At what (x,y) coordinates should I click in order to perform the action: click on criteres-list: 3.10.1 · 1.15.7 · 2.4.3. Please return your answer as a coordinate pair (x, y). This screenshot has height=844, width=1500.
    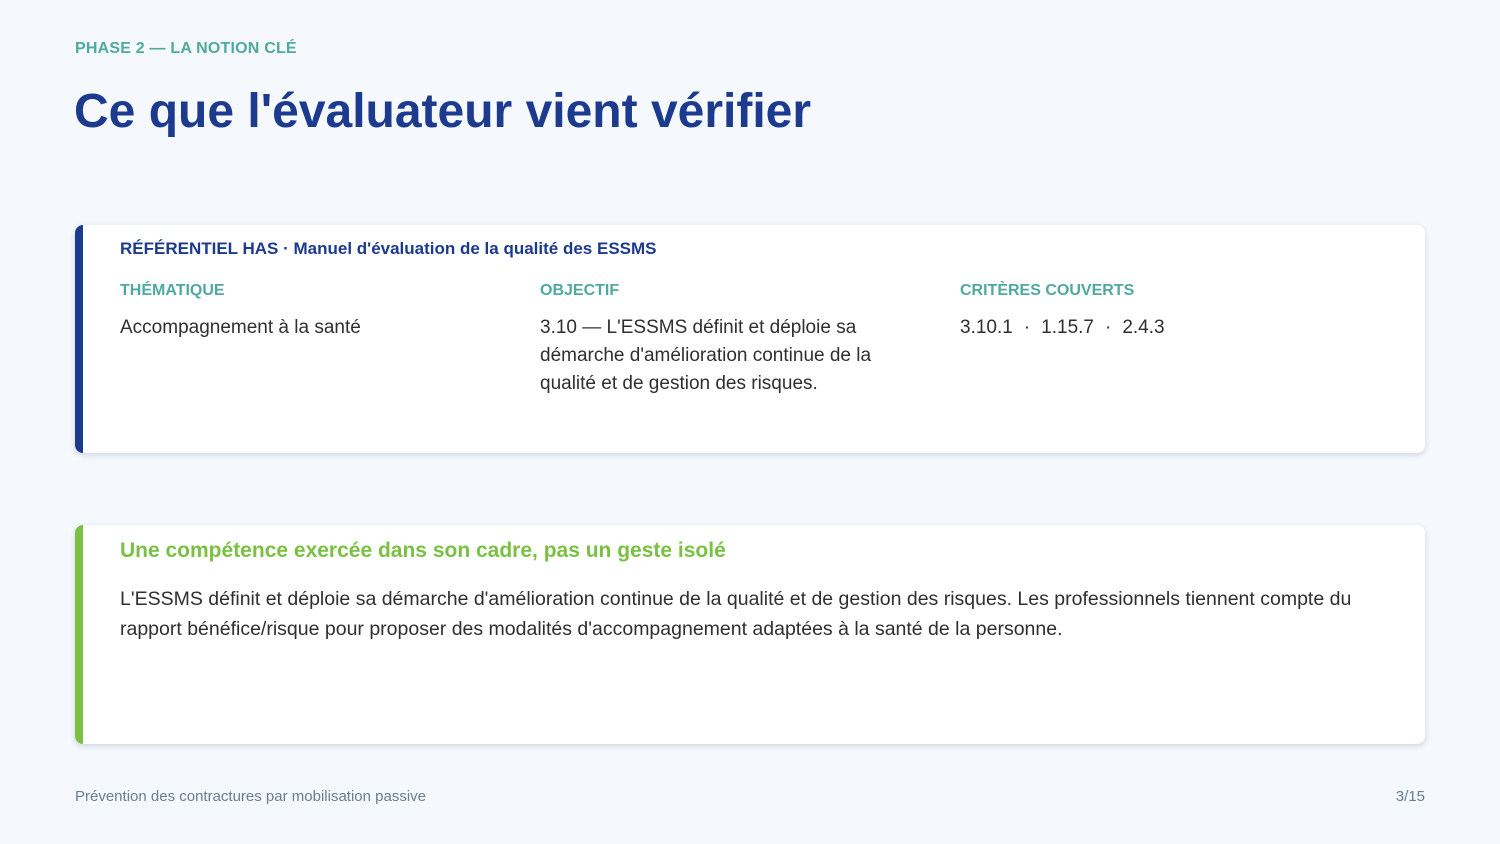
    Looking at the image, I should click on (1150, 328).